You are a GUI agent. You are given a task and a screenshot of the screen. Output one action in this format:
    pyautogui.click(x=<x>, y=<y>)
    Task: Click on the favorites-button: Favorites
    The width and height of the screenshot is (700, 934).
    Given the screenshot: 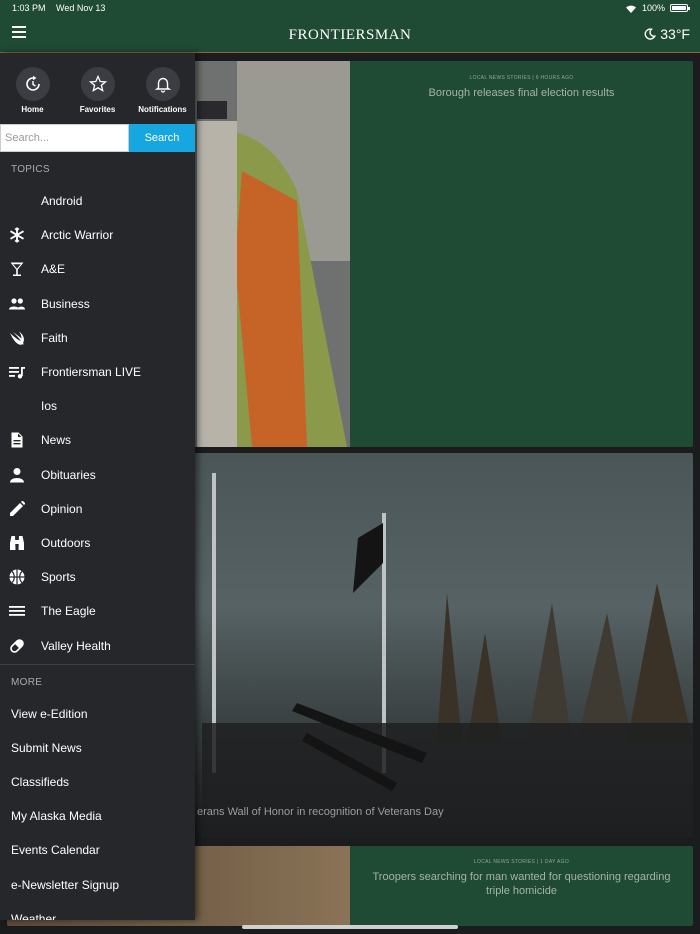 What is the action you would take?
    pyautogui.click(x=98, y=95)
    